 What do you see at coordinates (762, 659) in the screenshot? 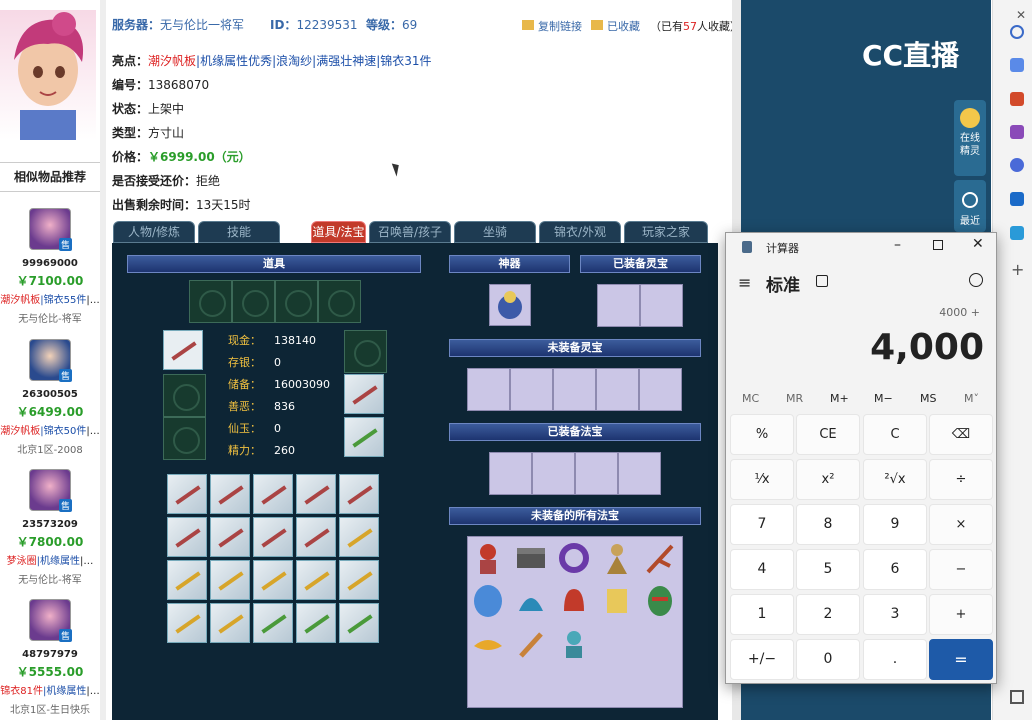
I see `negate-button: +/−` at bounding box center [762, 659].